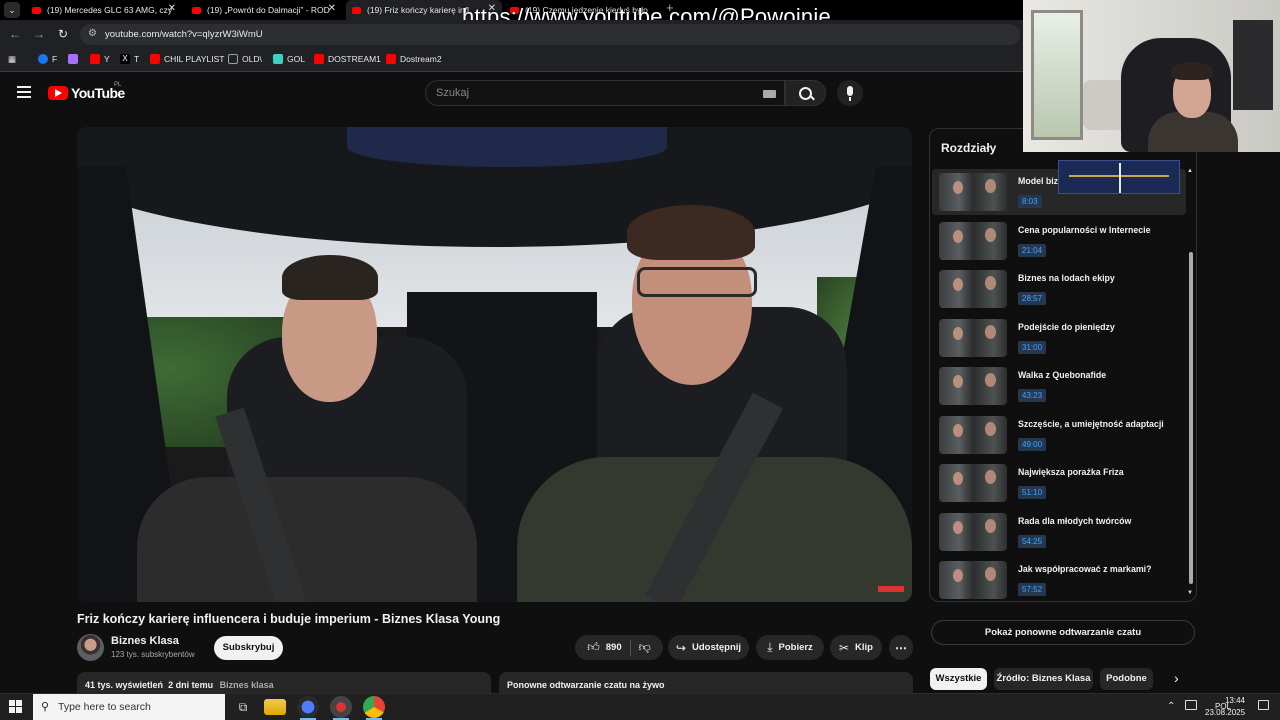 This screenshot has height=720, width=1280. I want to click on search-box, so click(605, 93).